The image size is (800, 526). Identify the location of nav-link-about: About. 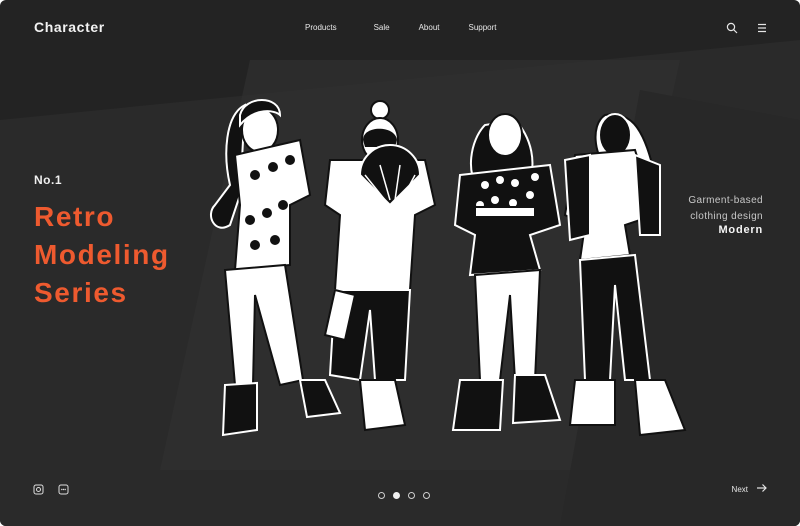
(429, 27).